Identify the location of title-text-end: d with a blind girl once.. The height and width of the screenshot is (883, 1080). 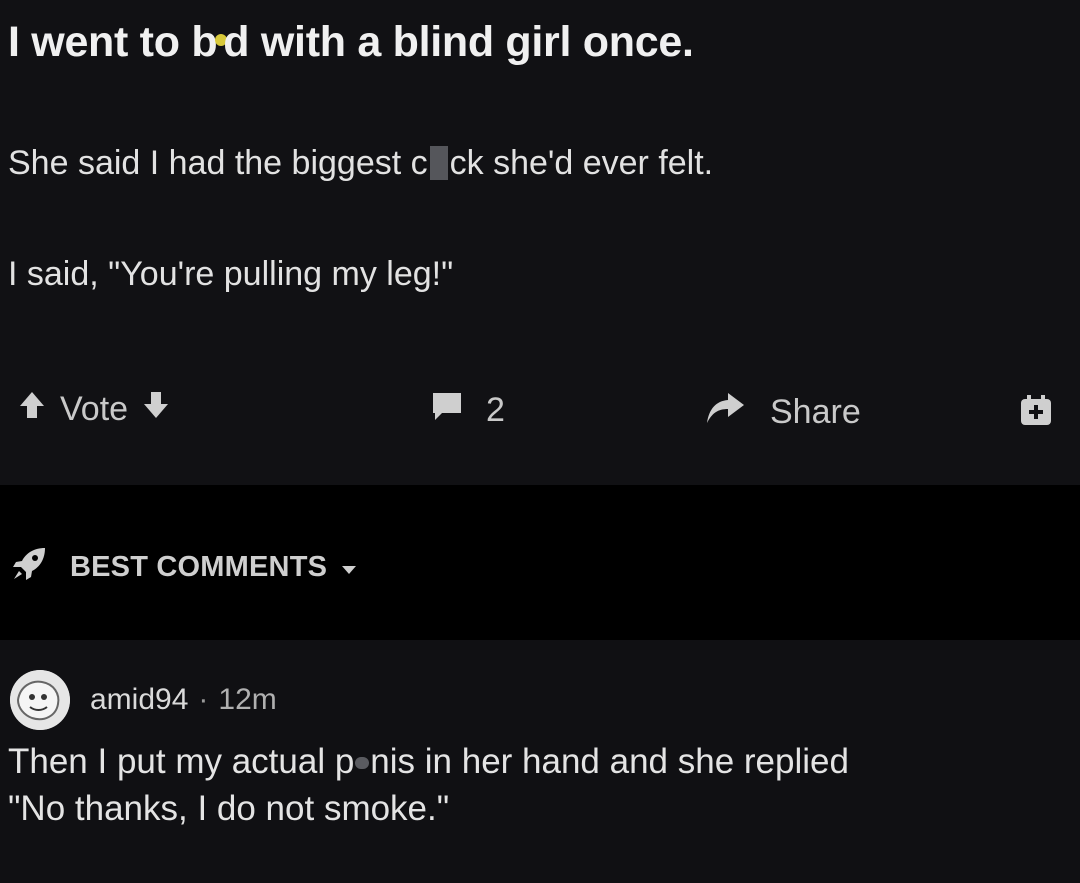
(458, 42).